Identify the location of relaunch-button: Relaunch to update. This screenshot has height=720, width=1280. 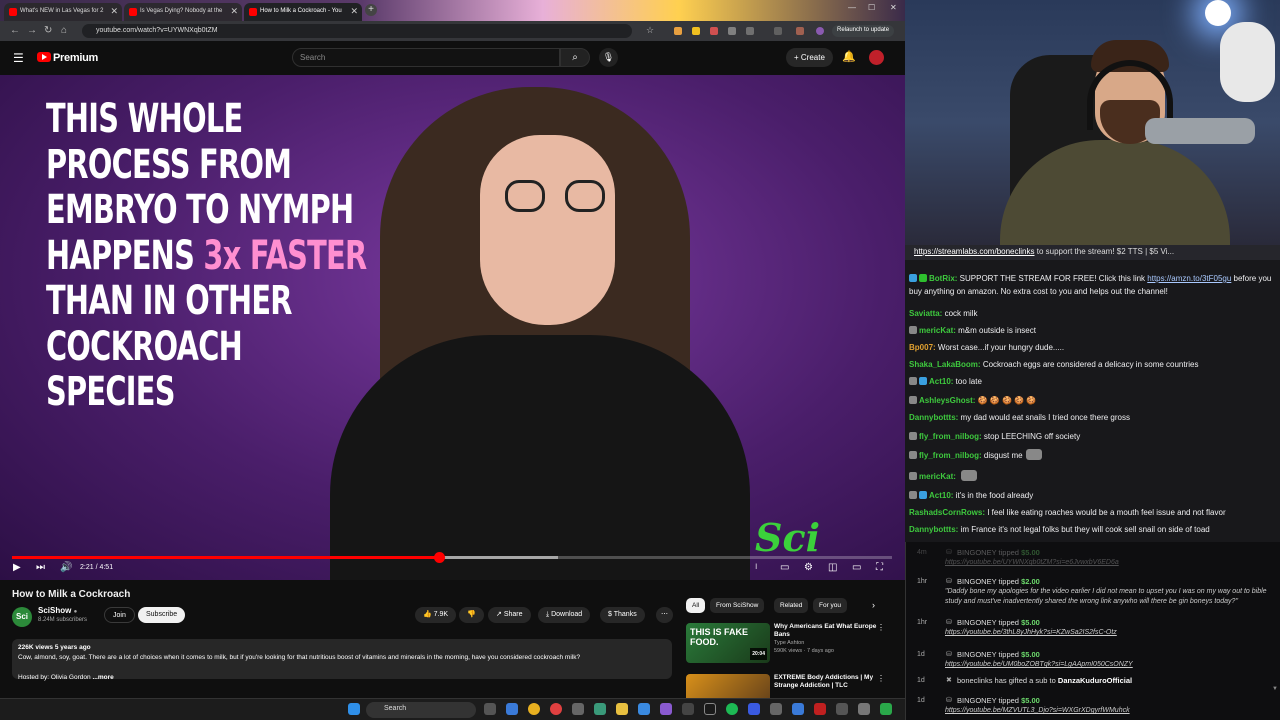
(863, 31).